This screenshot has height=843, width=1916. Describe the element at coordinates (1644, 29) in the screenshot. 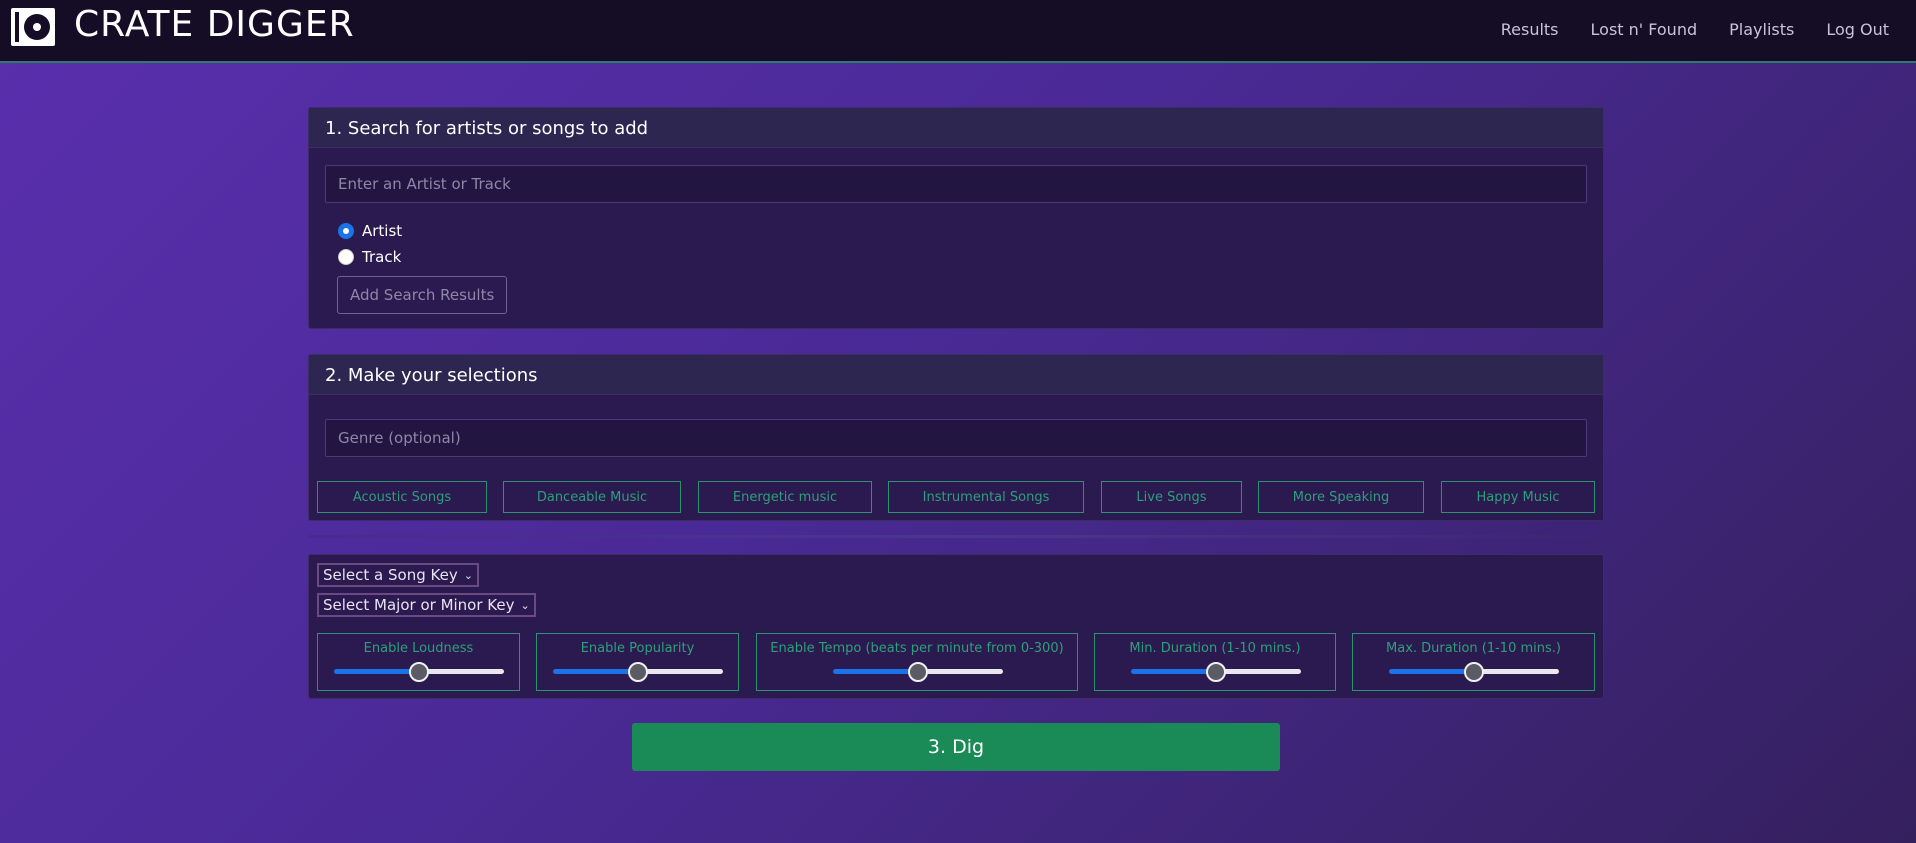

I see `nav-lost-n-found: Lost n' Found` at that location.